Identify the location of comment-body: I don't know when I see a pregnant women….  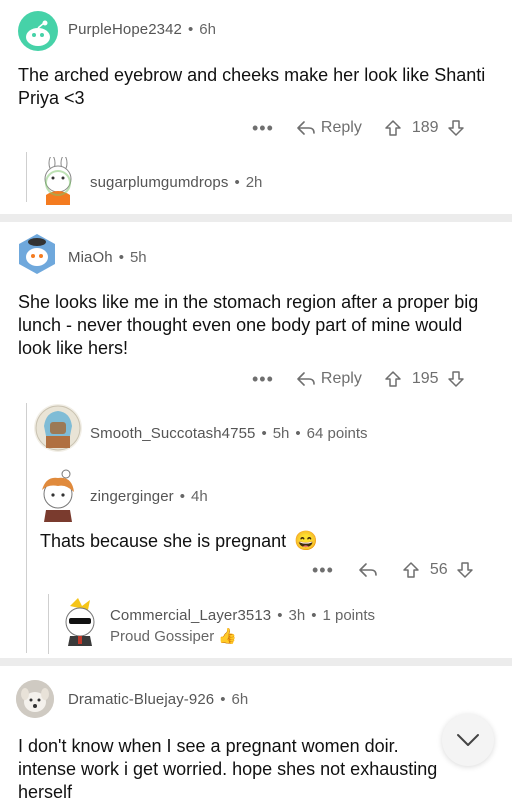
(228, 769).